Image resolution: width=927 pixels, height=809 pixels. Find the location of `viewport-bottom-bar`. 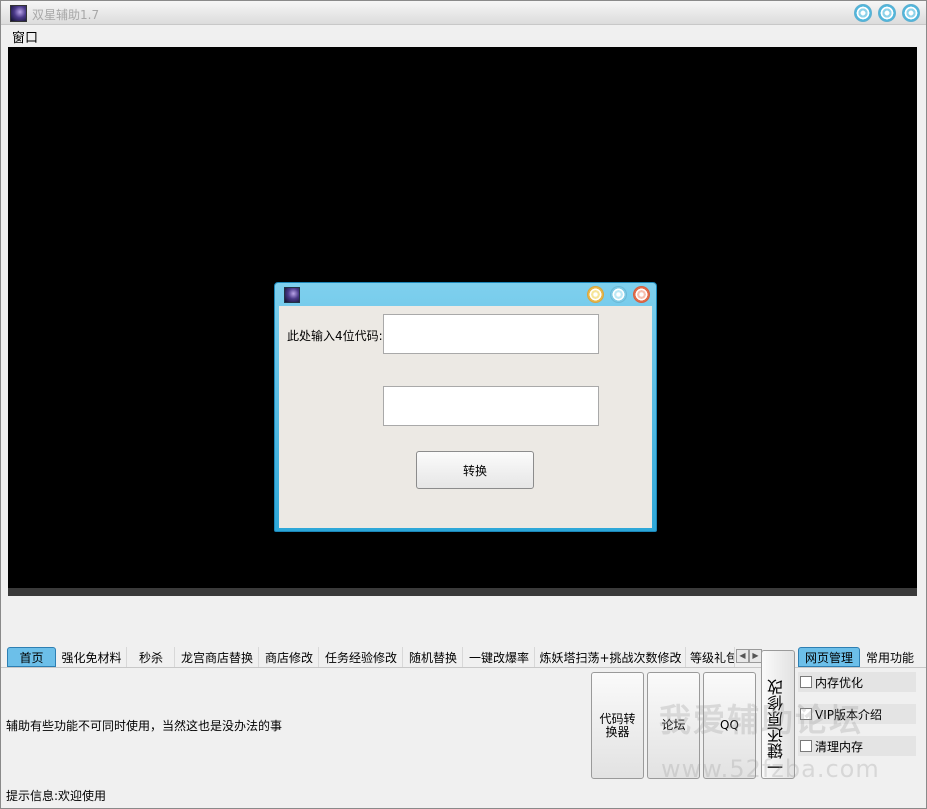

viewport-bottom-bar is located at coordinates (462, 592).